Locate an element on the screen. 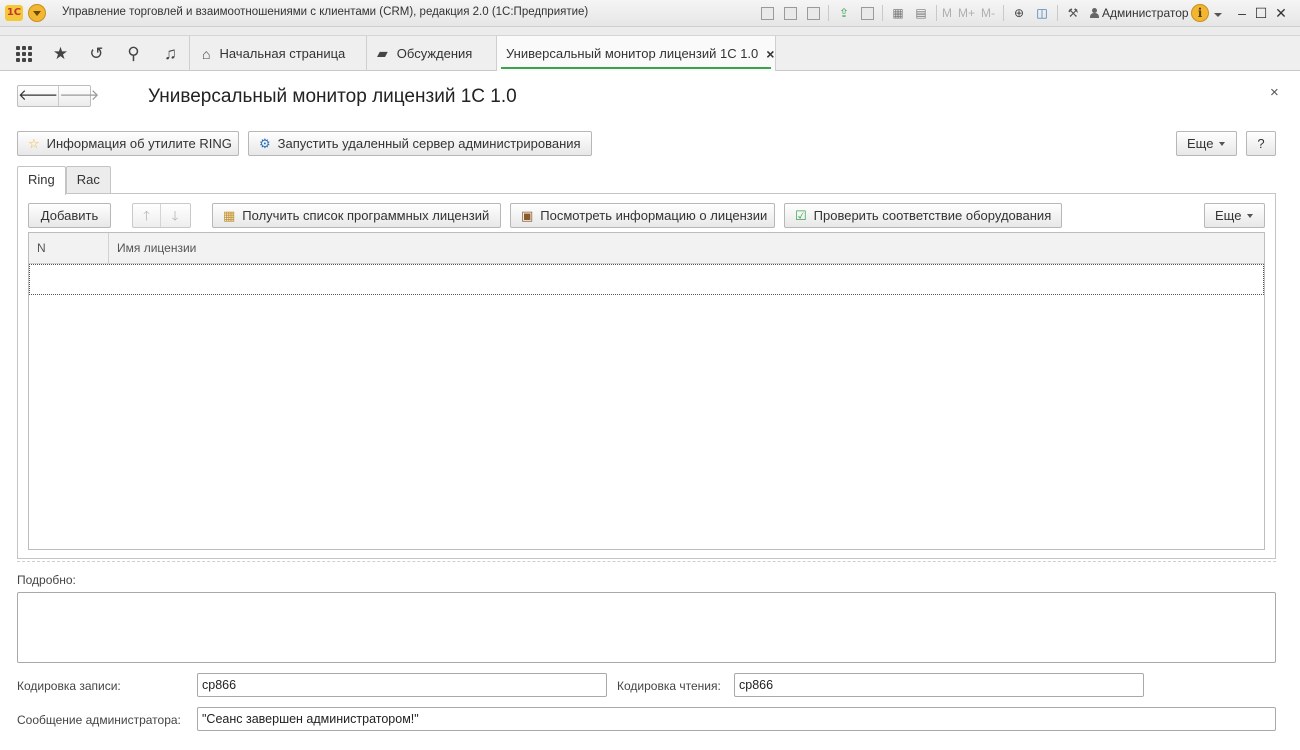  star-icon: ☆ is located at coordinates (34, 143).